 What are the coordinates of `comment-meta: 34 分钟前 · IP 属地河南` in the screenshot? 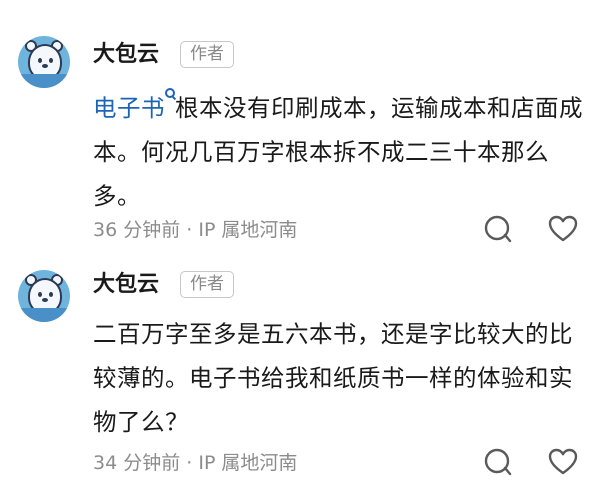 It's located at (195, 463).